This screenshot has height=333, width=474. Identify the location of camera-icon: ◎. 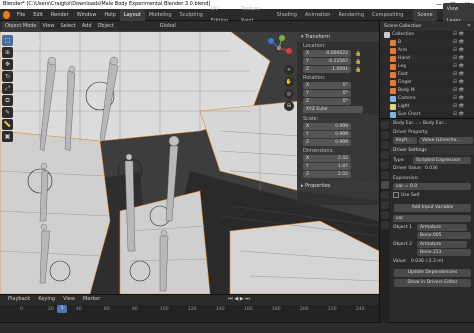
(289, 94).